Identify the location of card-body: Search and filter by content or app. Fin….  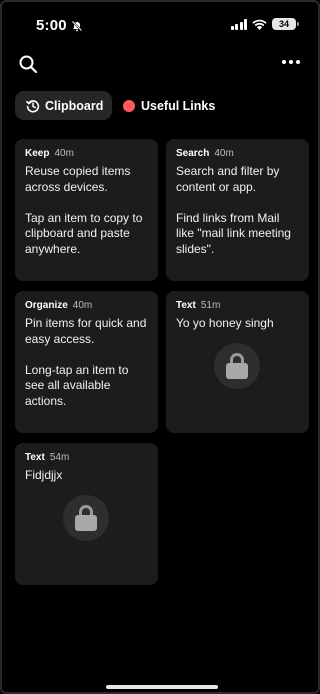
(233, 210).